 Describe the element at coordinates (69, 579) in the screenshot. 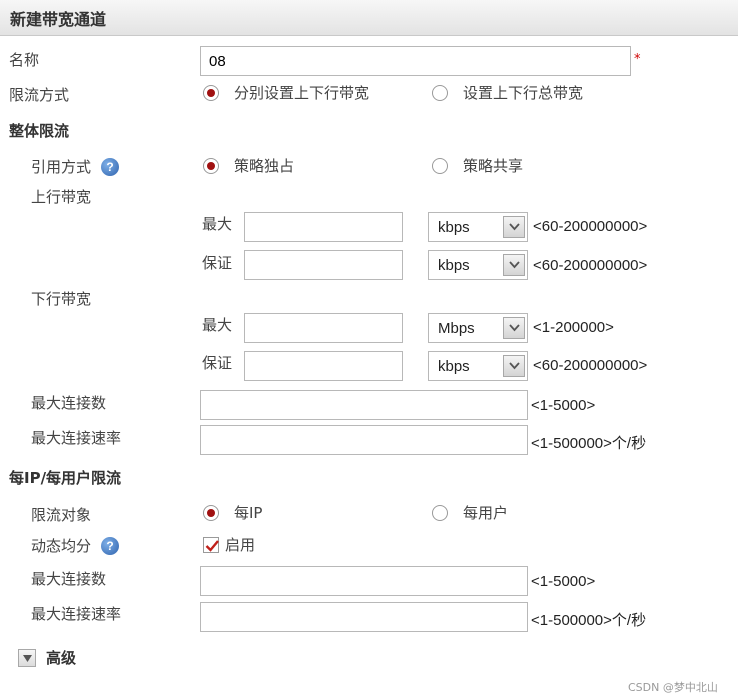

I see `per-max-connections-label: 最大连接数` at that location.